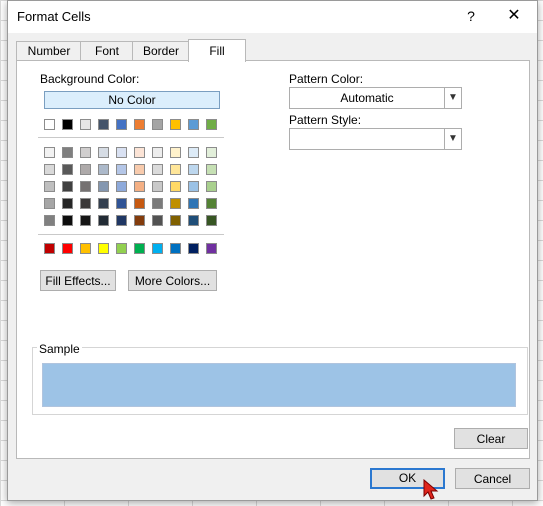  What do you see at coordinates (59, 349) in the screenshot?
I see `sample-label: Sample` at bounding box center [59, 349].